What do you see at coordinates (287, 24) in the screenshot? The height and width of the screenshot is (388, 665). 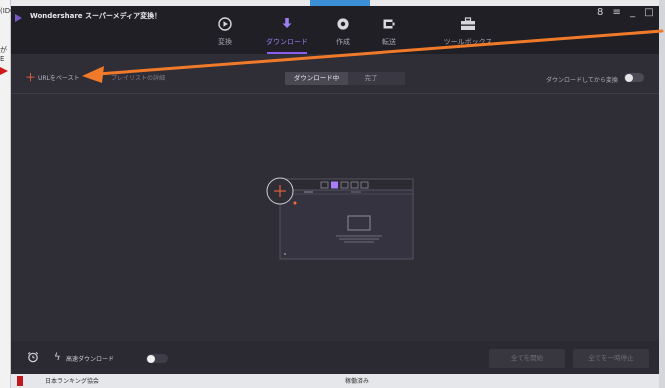 I see `download-icon` at bounding box center [287, 24].